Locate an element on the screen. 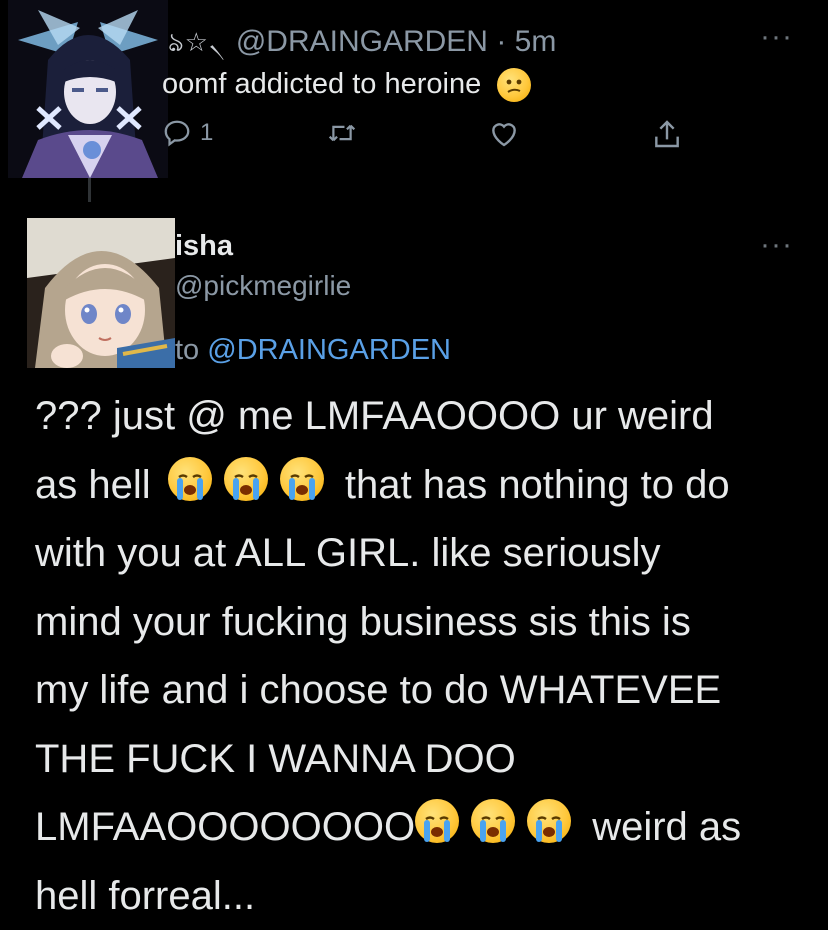 The image size is (828, 930). retweet-icon is located at coordinates (342, 133).